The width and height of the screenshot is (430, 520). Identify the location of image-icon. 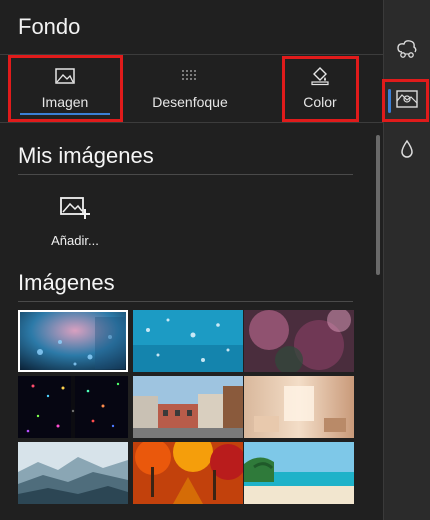
(65, 76).